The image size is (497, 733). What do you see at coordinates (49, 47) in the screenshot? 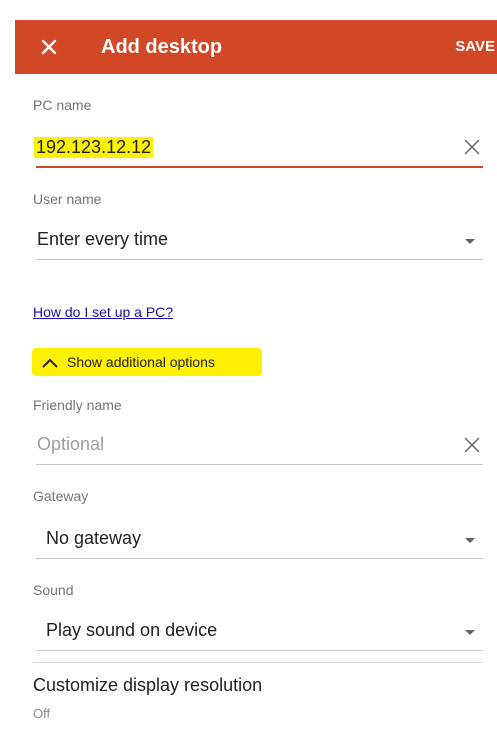
I see `close-icon` at bounding box center [49, 47].